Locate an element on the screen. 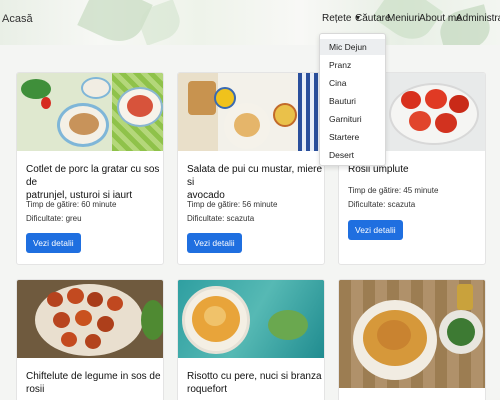 The height and width of the screenshot is (400, 500). recipe-title: Chiftelute de legume in sos de rosii is located at coordinates (93, 383).